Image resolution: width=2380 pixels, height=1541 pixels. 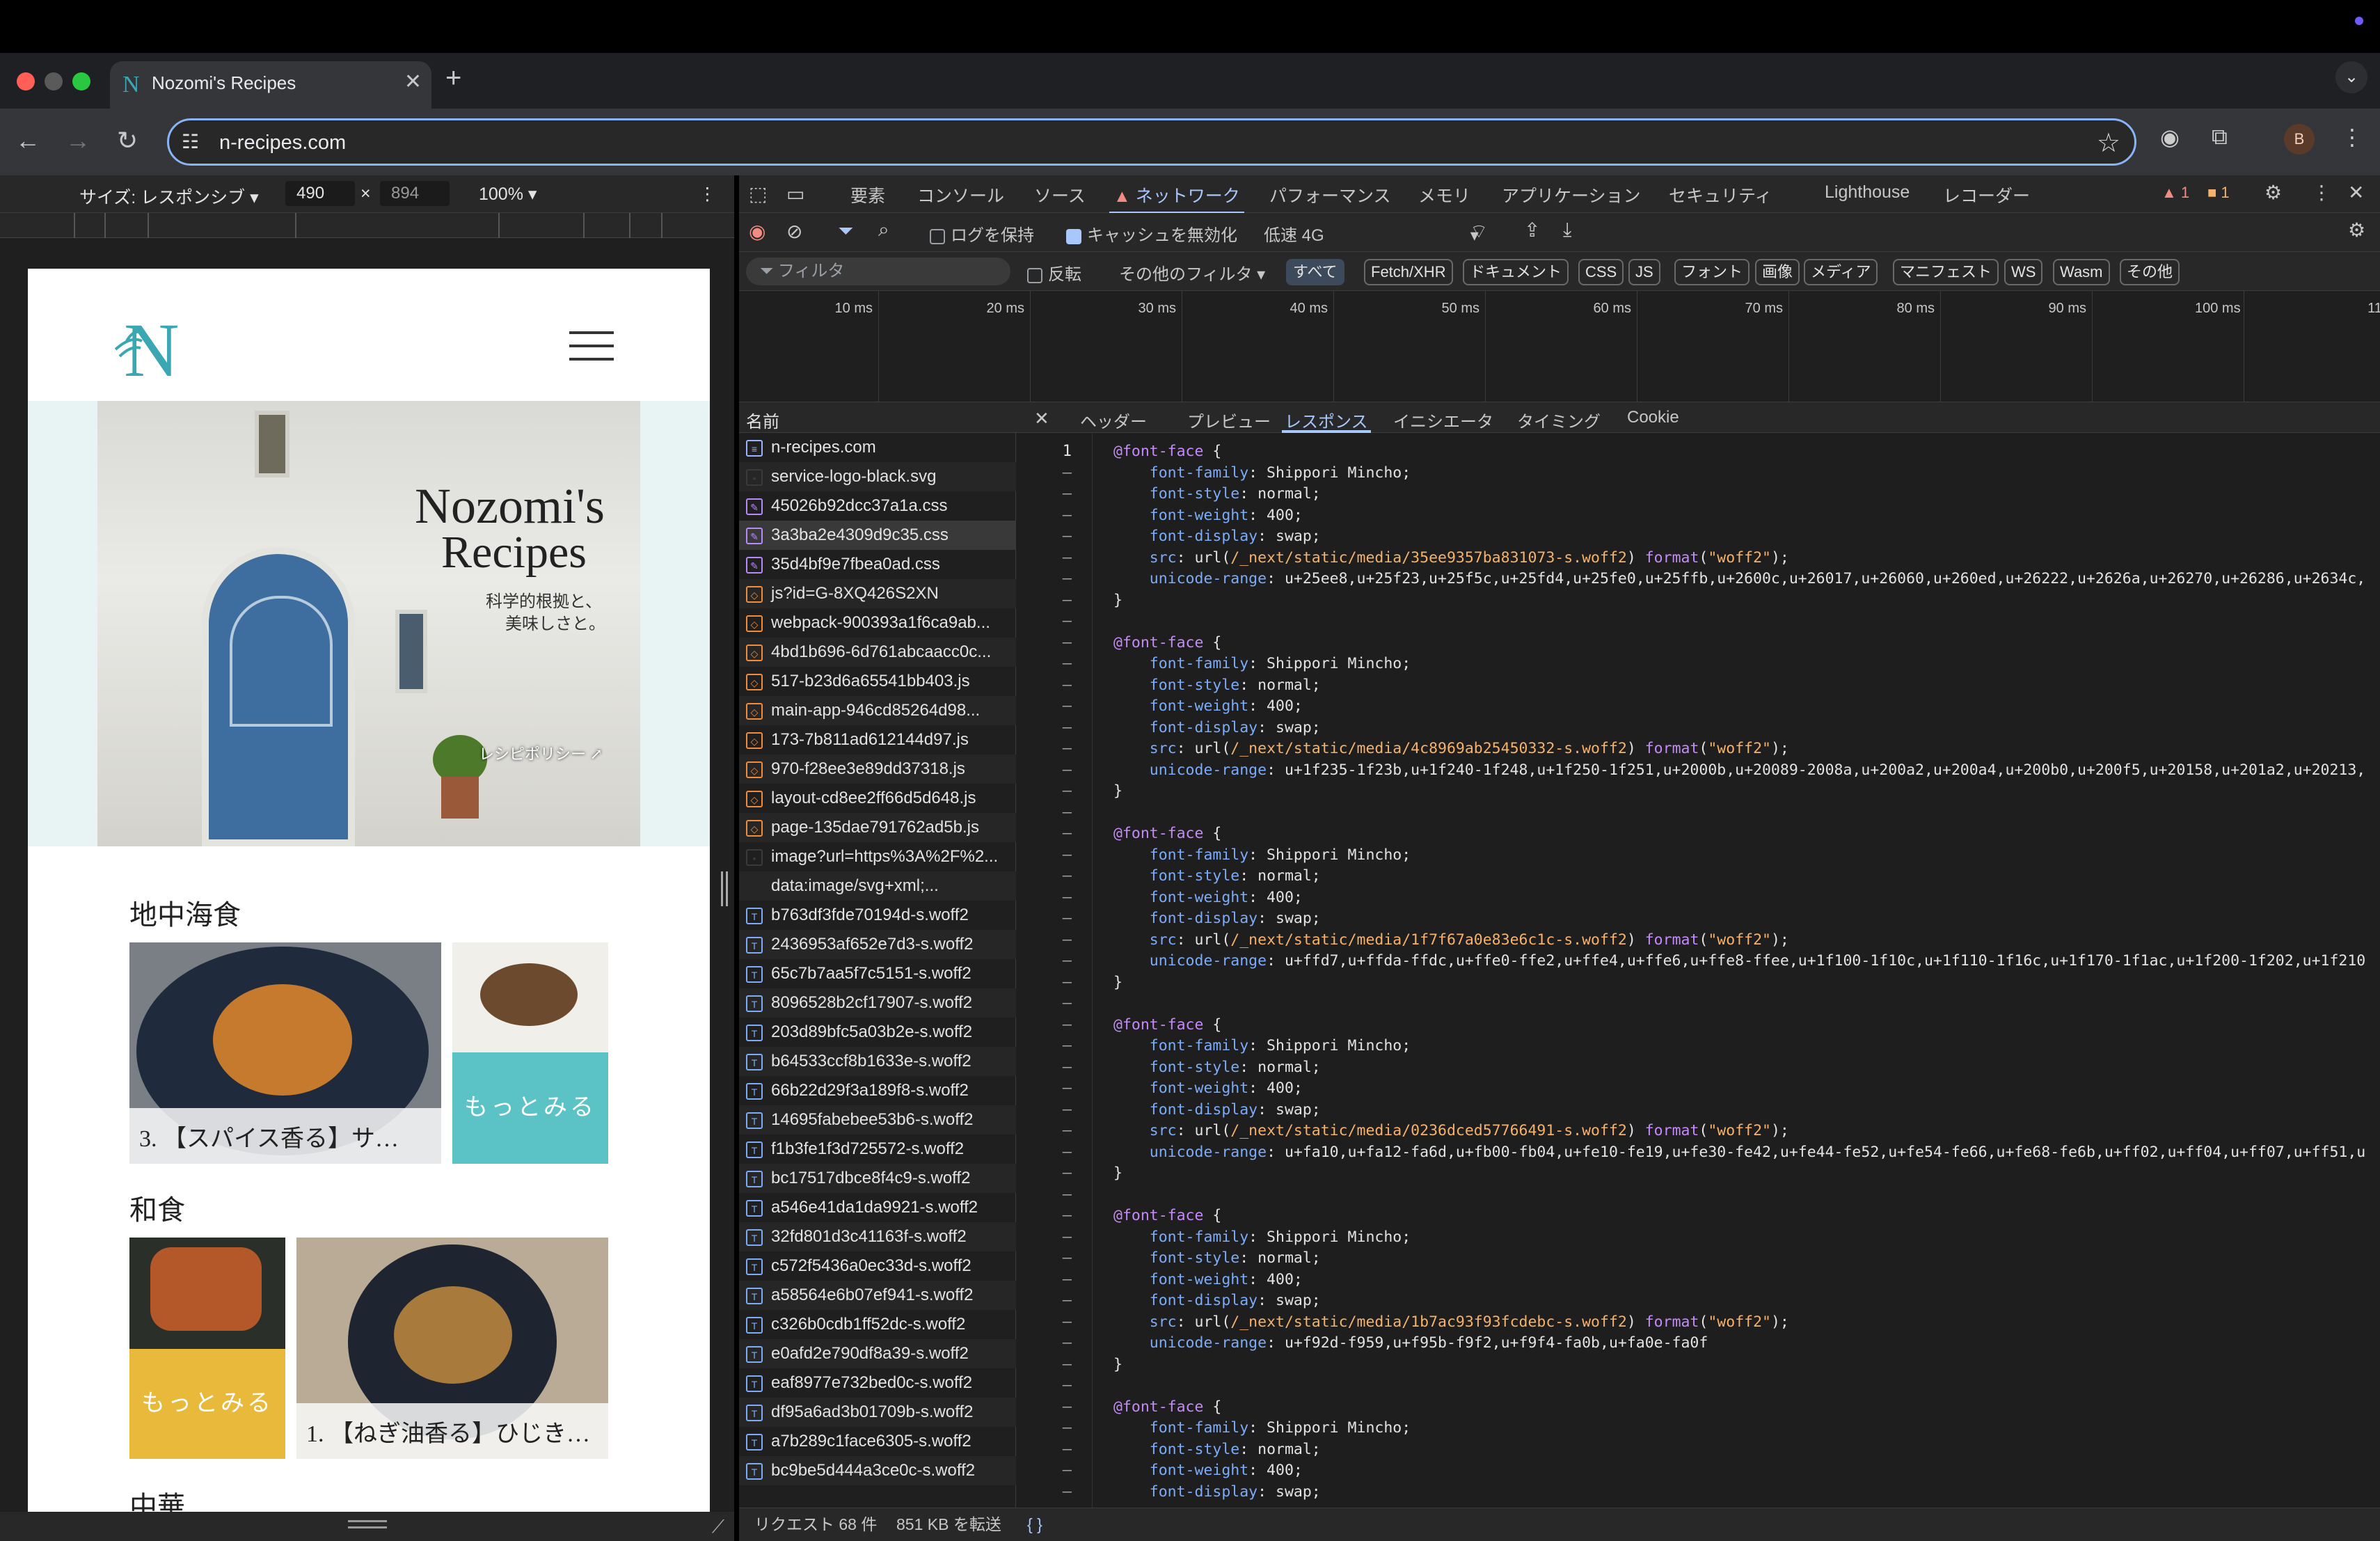 What do you see at coordinates (982, 233) in the screenshot?
I see `preserve-log-checkbox: ログを保持` at bounding box center [982, 233].